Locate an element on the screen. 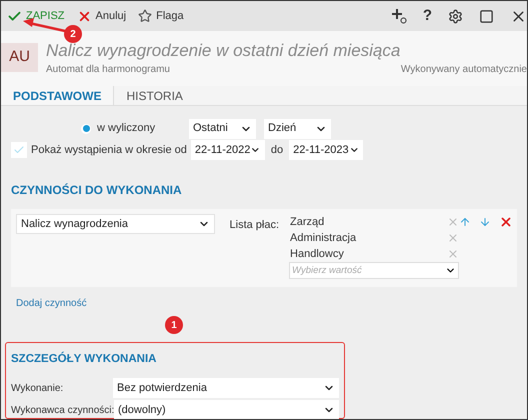  value-select: (dowolny) is located at coordinates (226, 409).